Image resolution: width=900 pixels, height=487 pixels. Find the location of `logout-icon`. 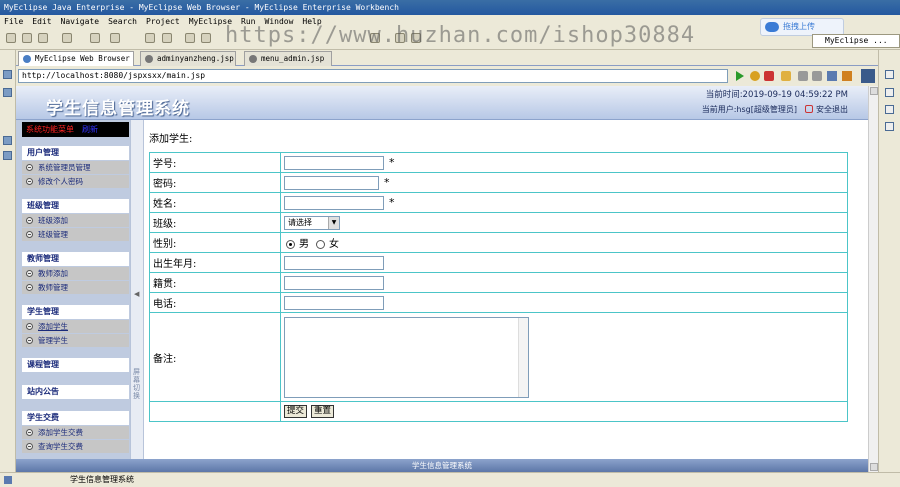

logout-icon is located at coordinates (809, 109).